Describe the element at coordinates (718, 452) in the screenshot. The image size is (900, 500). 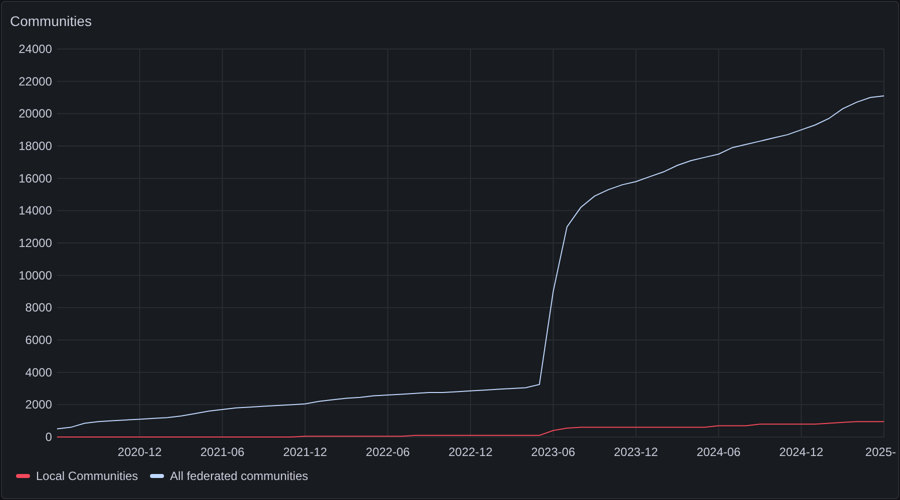
I see `x-tick-label: 2024-06` at that location.